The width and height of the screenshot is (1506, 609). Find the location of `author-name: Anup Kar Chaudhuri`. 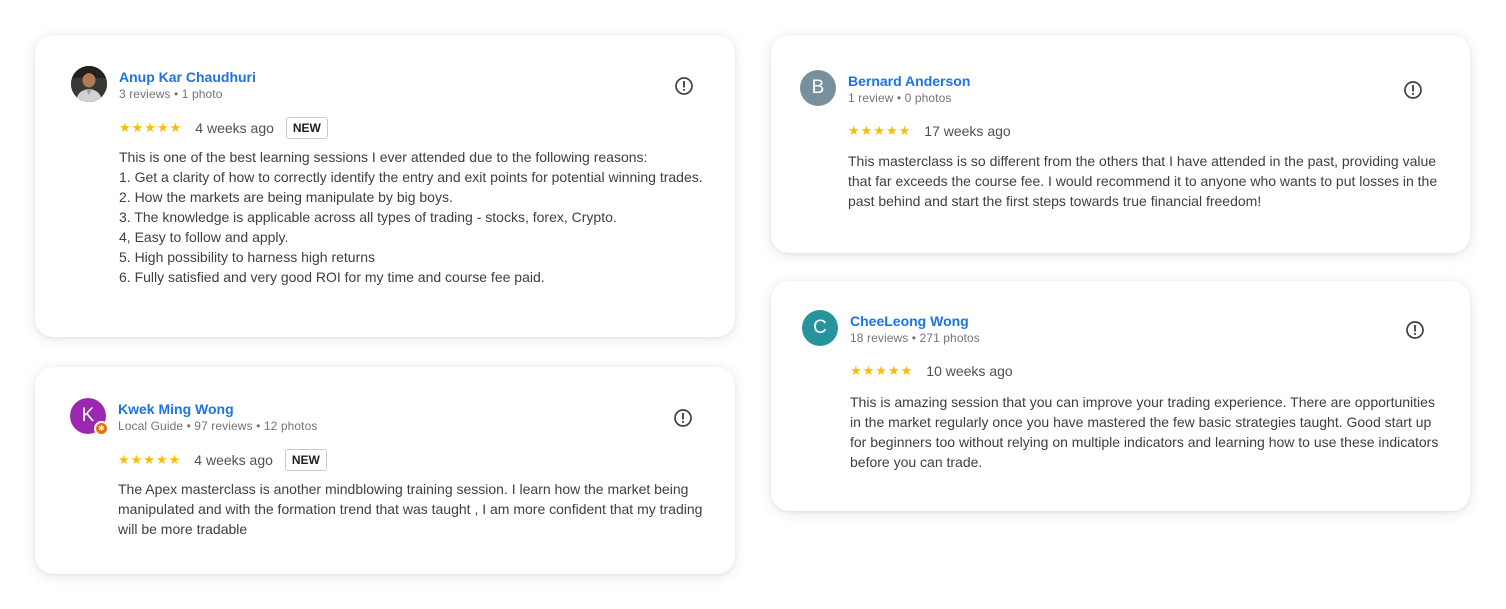

author-name: Anup Kar Chaudhuri is located at coordinates (187, 77).